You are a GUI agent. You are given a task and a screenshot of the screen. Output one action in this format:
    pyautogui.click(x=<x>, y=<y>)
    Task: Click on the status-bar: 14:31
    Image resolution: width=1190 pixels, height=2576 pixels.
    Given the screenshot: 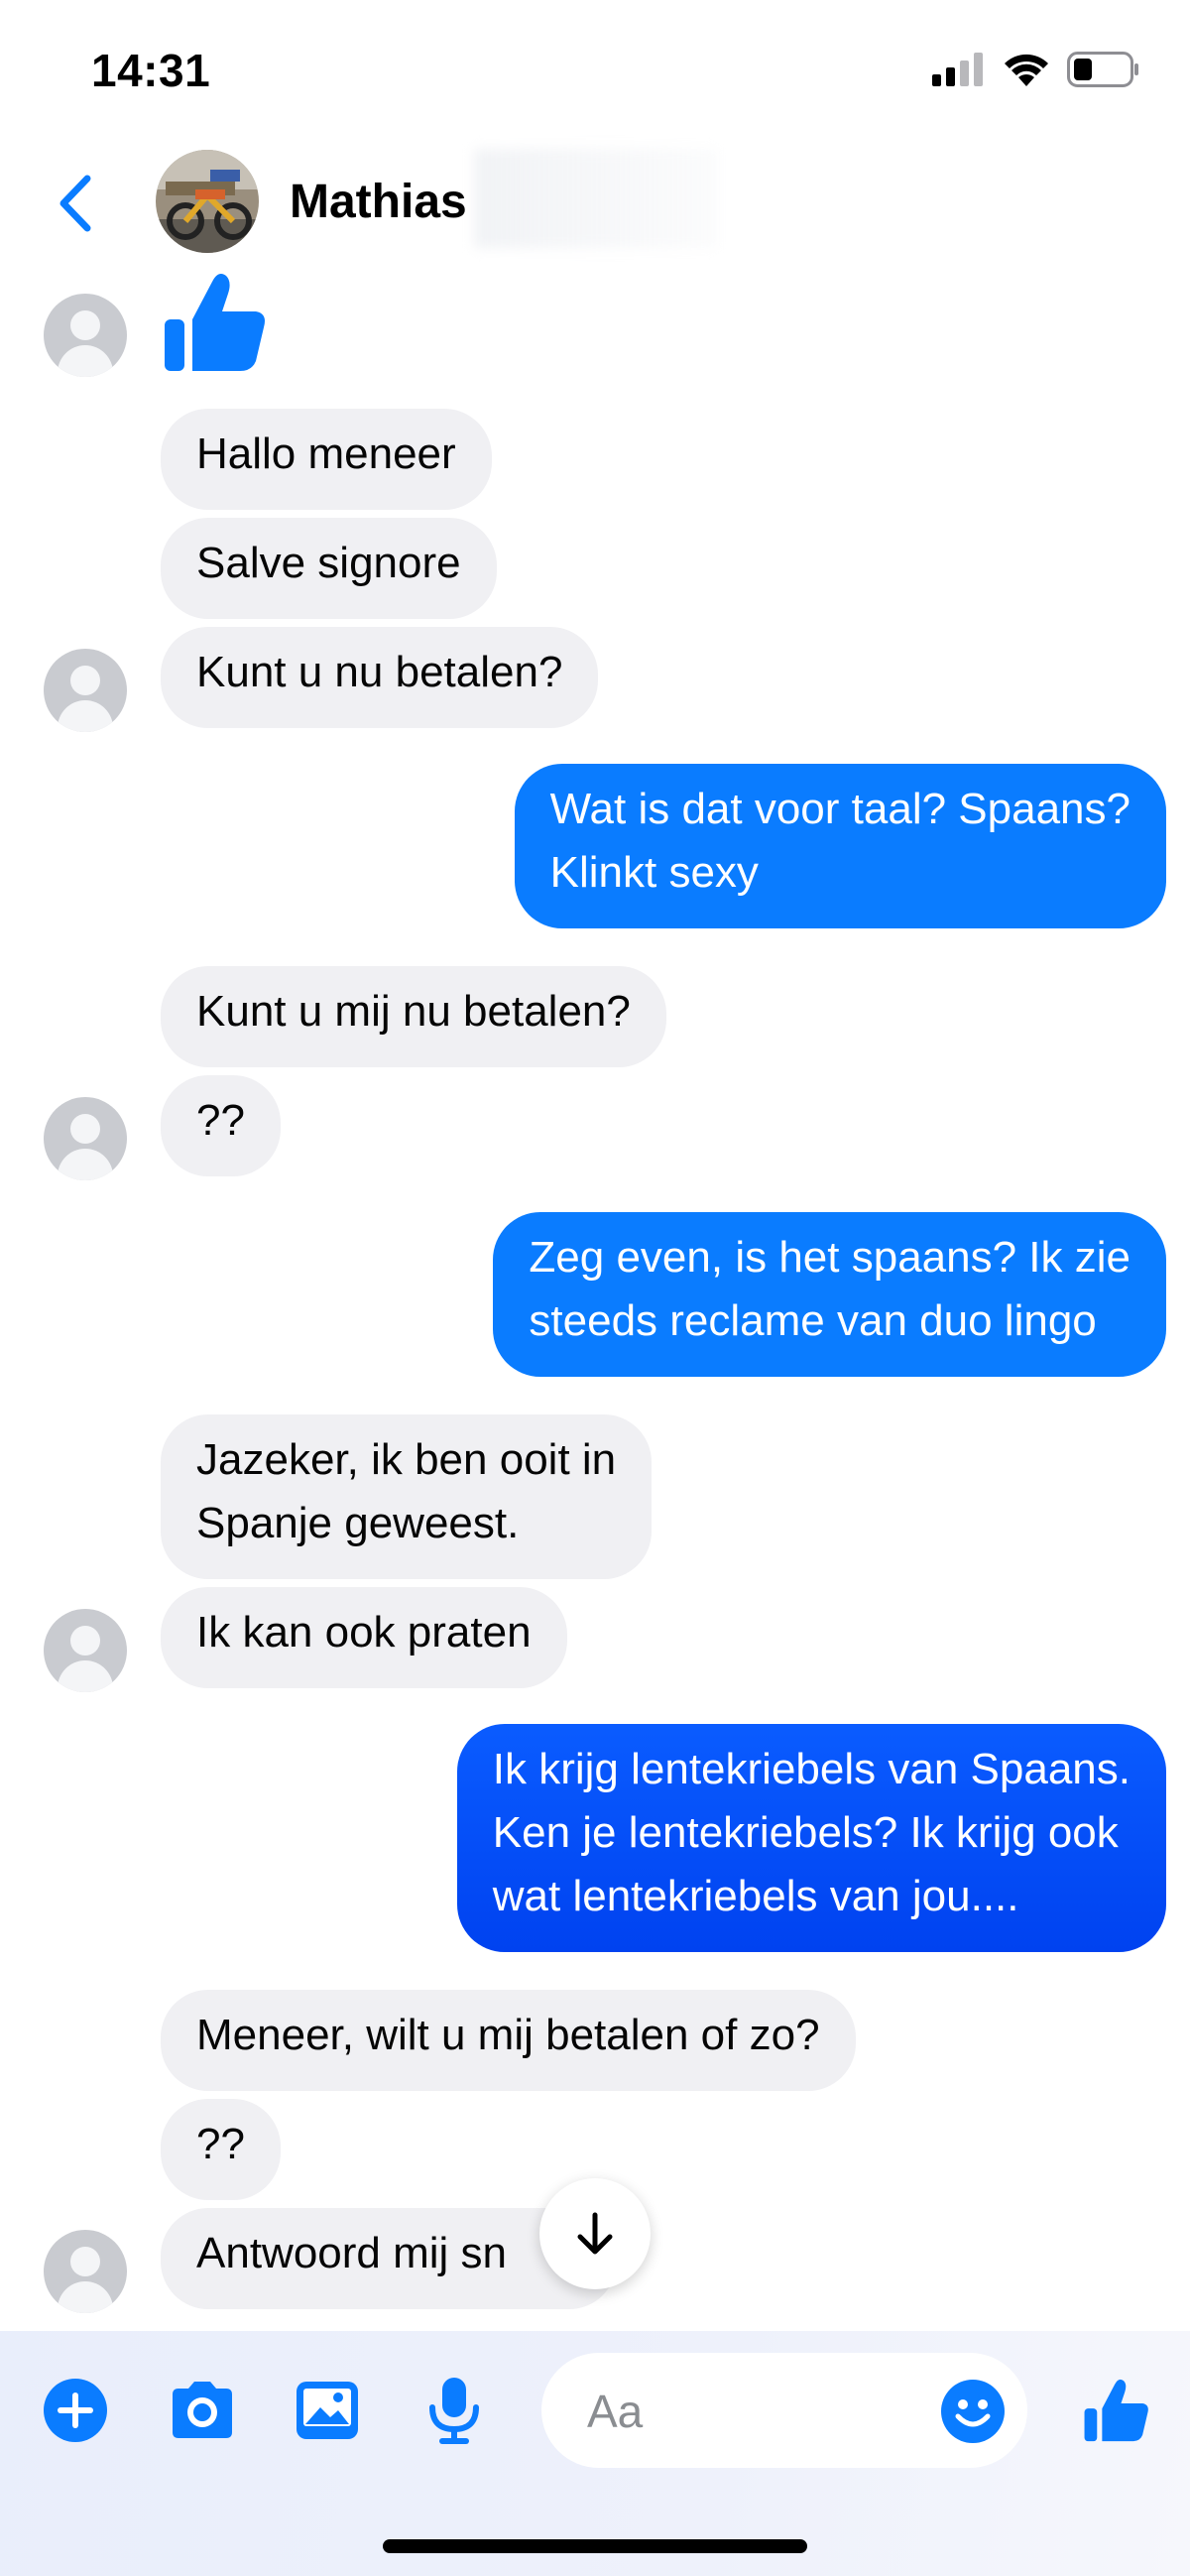 What is the action you would take?
    pyautogui.click(x=595, y=69)
    